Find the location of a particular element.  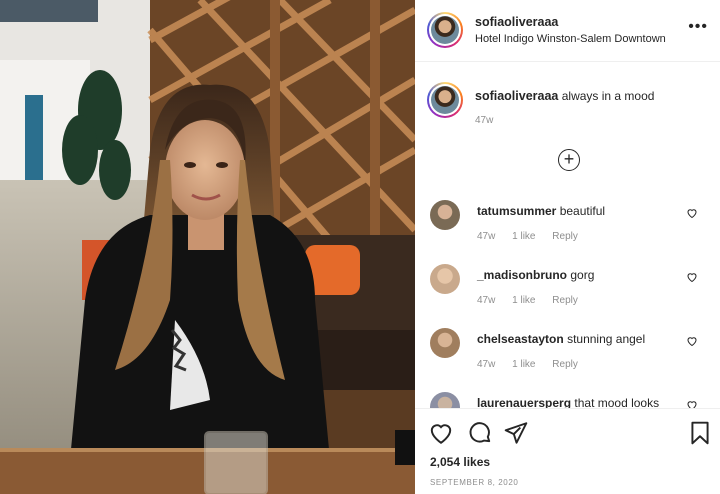

comment-icon is located at coordinates (480, 433).